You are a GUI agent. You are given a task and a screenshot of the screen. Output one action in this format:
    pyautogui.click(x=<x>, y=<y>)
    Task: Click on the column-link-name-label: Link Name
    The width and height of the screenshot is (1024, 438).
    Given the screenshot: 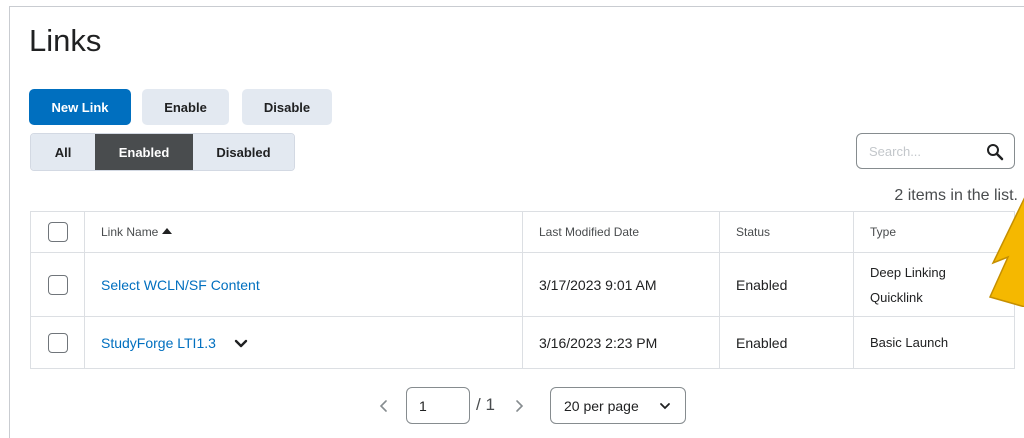 What is the action you would take?
    pyautogui.click(x=130, y=232)
    